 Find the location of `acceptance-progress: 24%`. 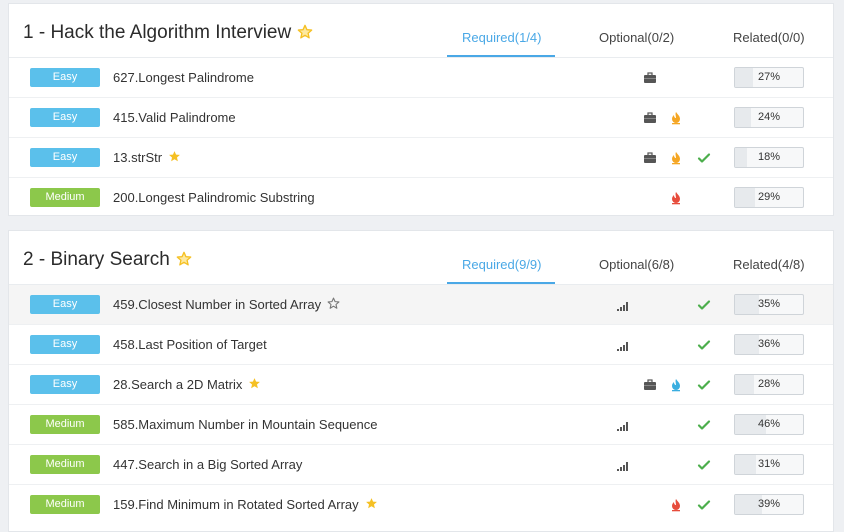

acceptance-progress: 24% is located at coordinates (769, 117).